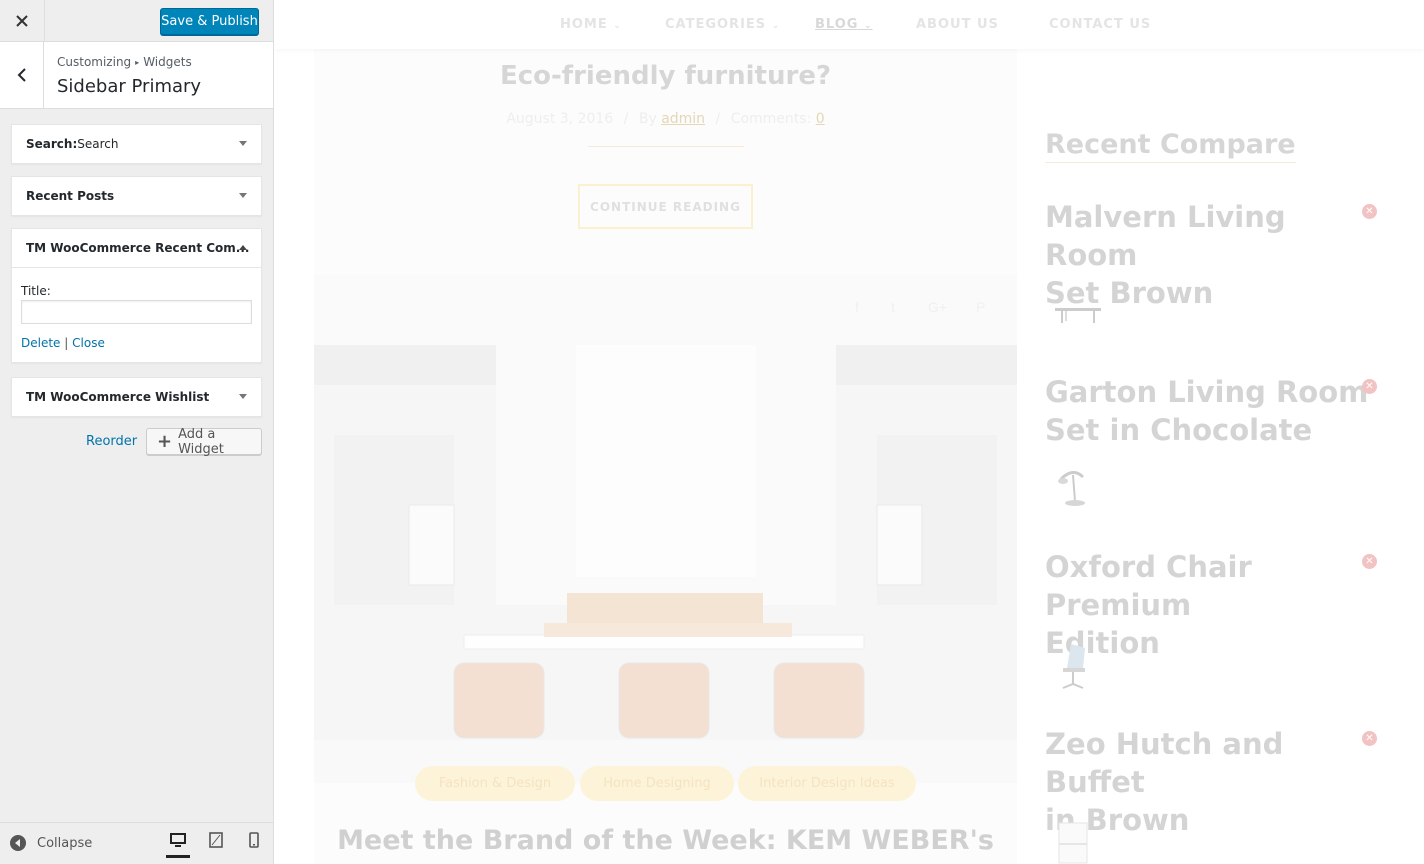 This screenshot has width=1424, height=864. I want to click on post-comments-label: Comments:, so click(771, 119).